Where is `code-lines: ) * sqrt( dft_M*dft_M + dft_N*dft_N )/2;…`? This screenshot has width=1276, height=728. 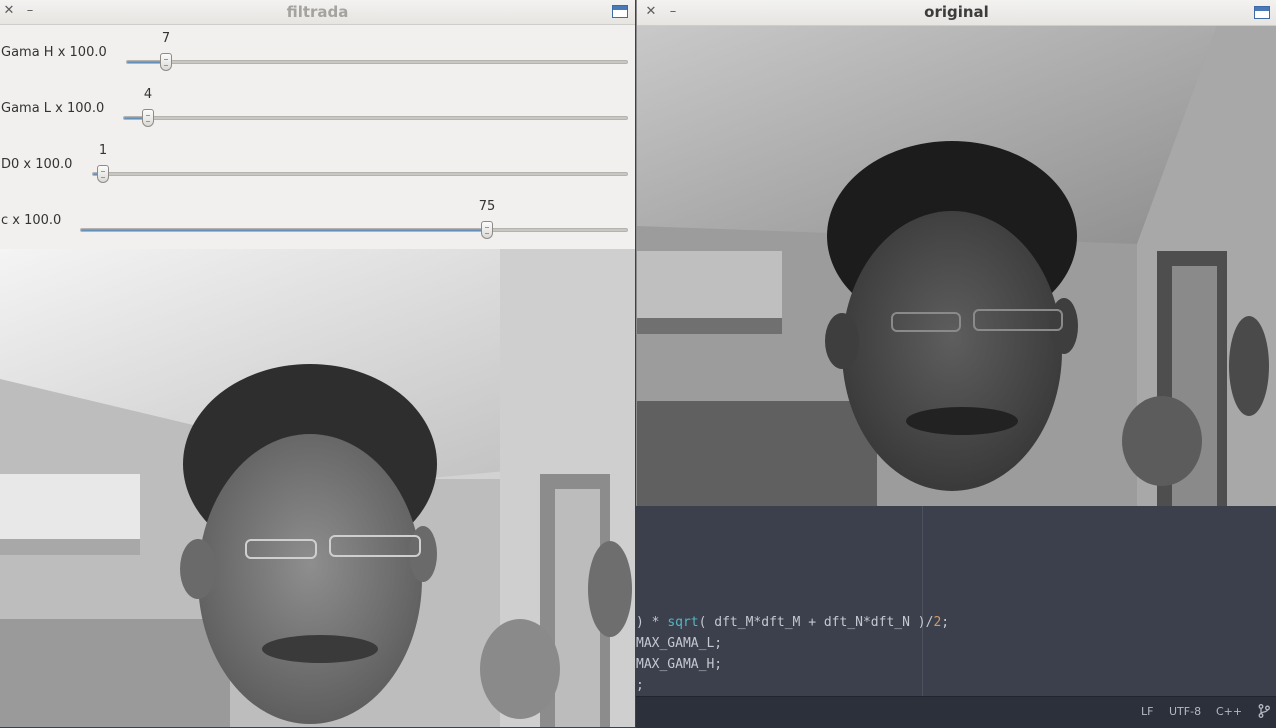 code-lines: ) * sqrt( dft_M*dft_M + dft_N*dft_N )/2;… is located at coordinates (792, 654).